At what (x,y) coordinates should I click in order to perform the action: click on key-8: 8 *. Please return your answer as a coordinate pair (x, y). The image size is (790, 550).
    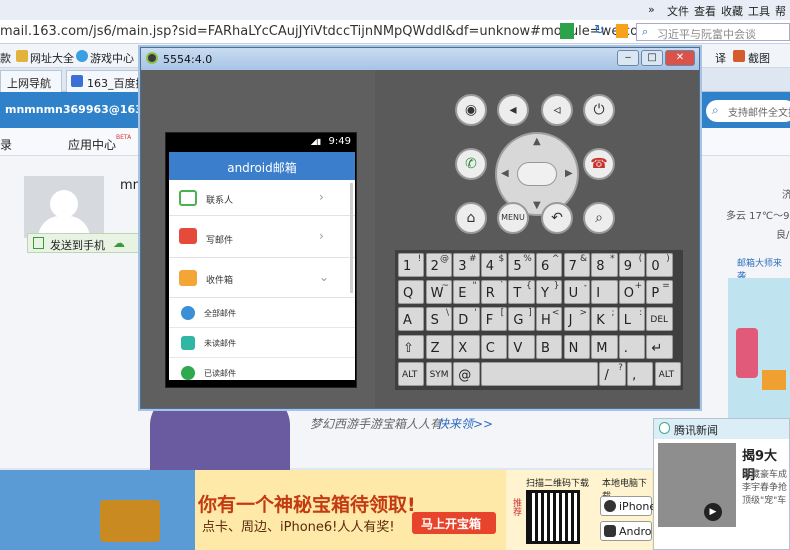
    Looking at the image, I should click on (604, 265).